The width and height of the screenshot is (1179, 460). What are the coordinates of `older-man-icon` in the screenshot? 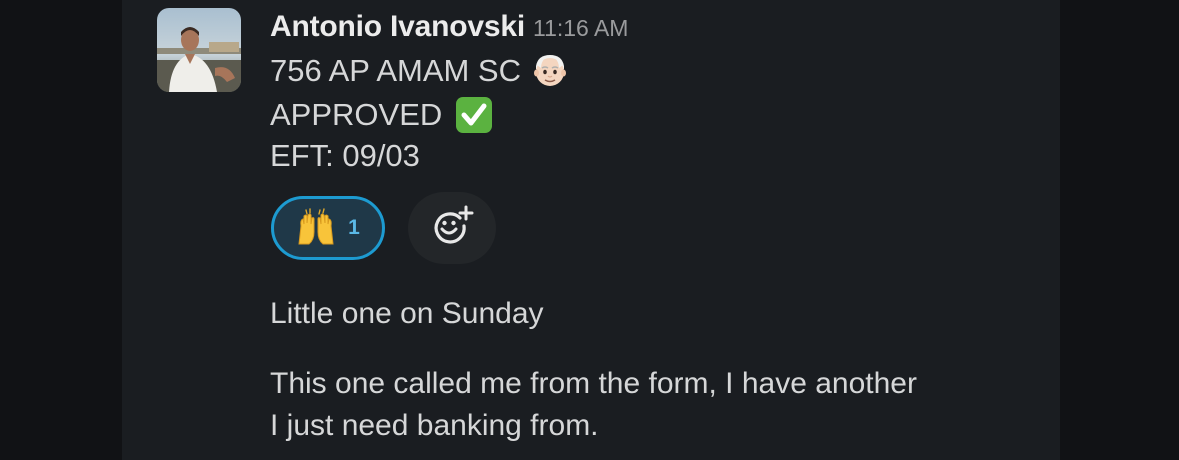 It's located at (550, 71).